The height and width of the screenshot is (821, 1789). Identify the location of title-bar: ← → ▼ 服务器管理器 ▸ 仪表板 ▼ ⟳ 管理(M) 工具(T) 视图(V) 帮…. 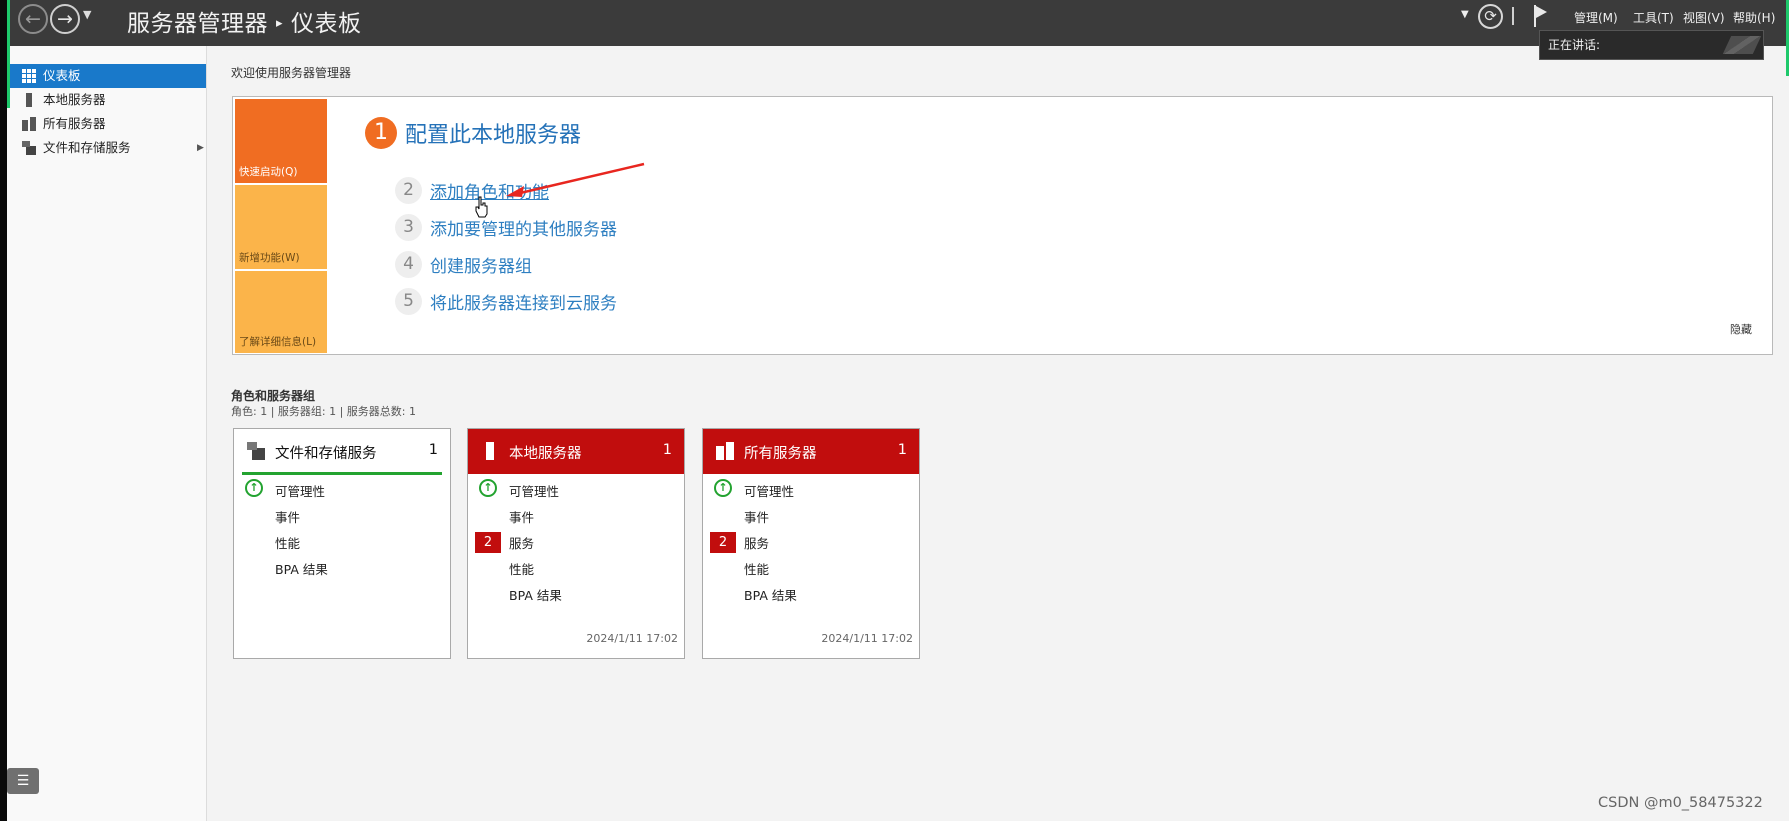
(894, 23).